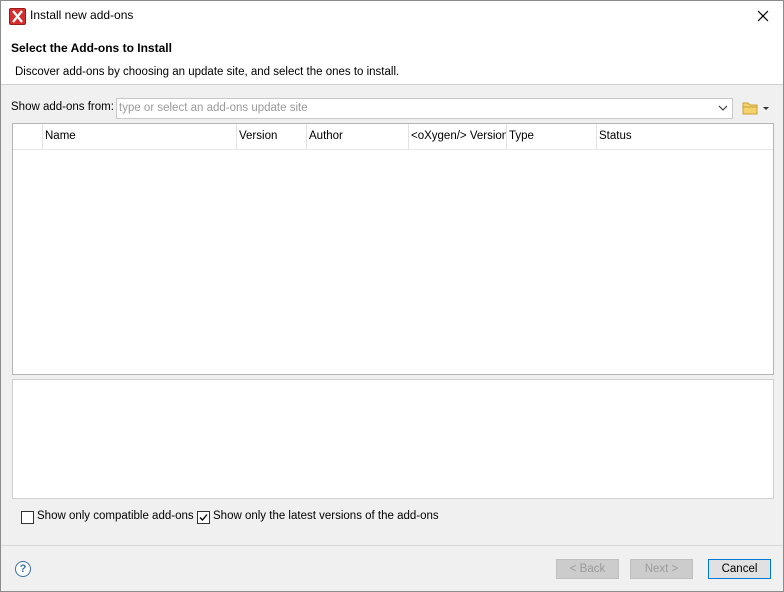  I want to click on browse-folder-button, so click(757, 108).